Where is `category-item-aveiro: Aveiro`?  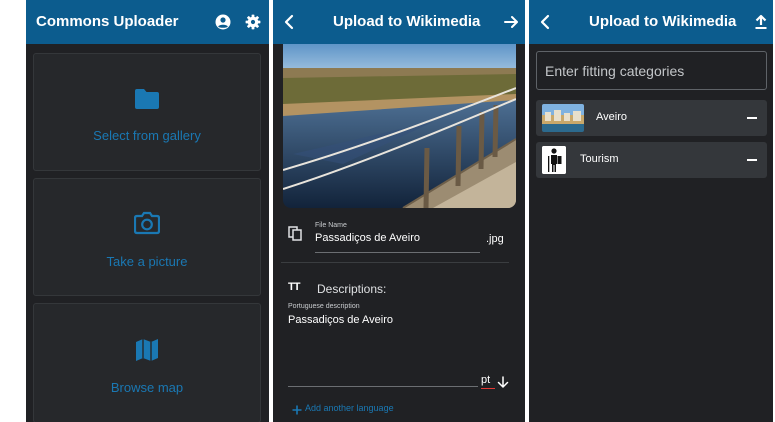
category-item-aveiro: Aveiro is located at coordinates (651, 118).